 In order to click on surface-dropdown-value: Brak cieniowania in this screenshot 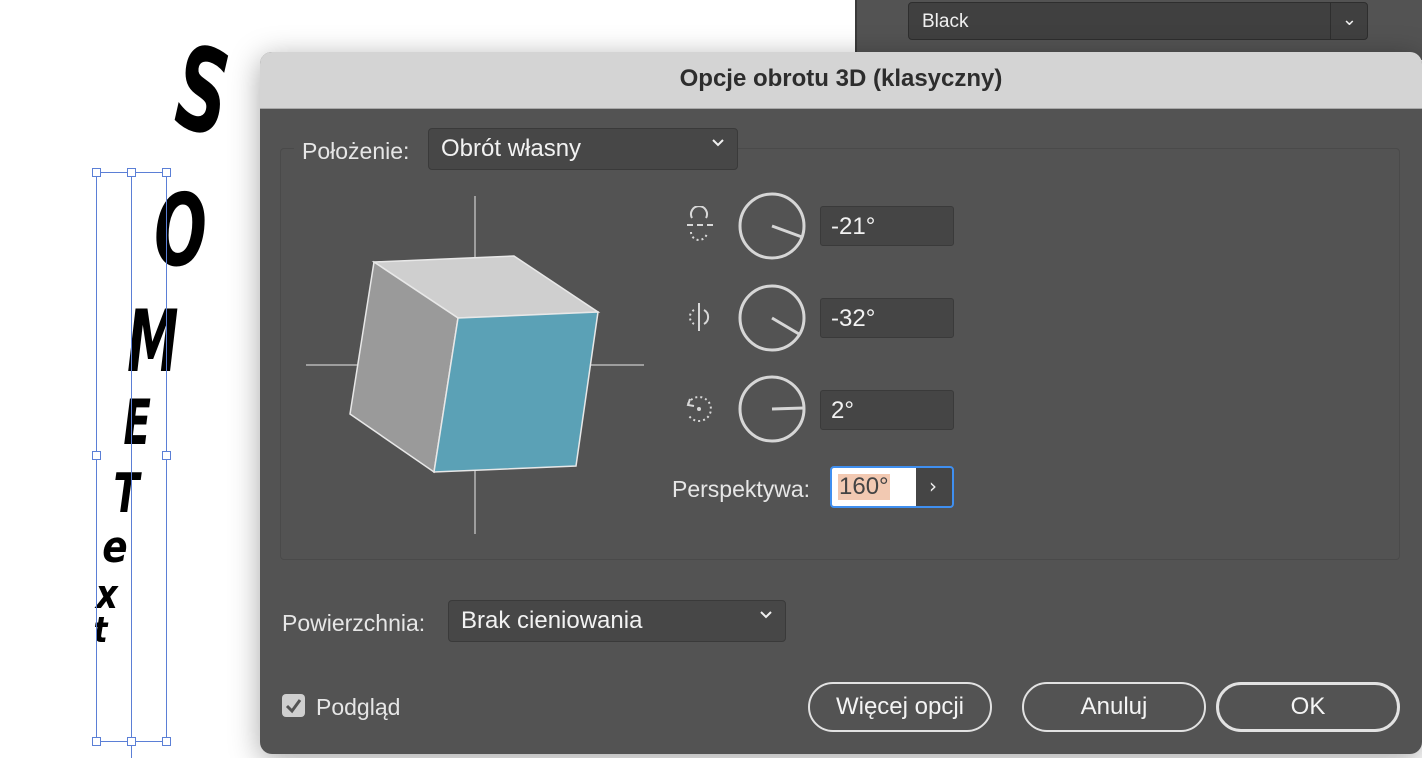, I will do `click(552, 620)`.